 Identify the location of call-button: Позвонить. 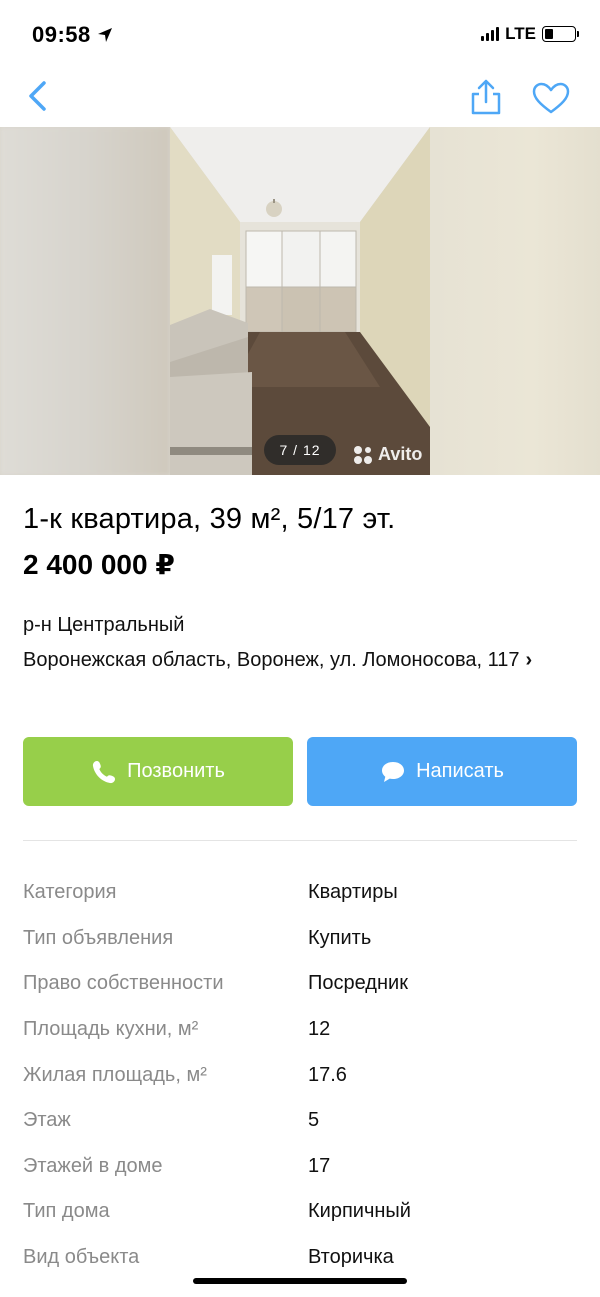
(158, 771).